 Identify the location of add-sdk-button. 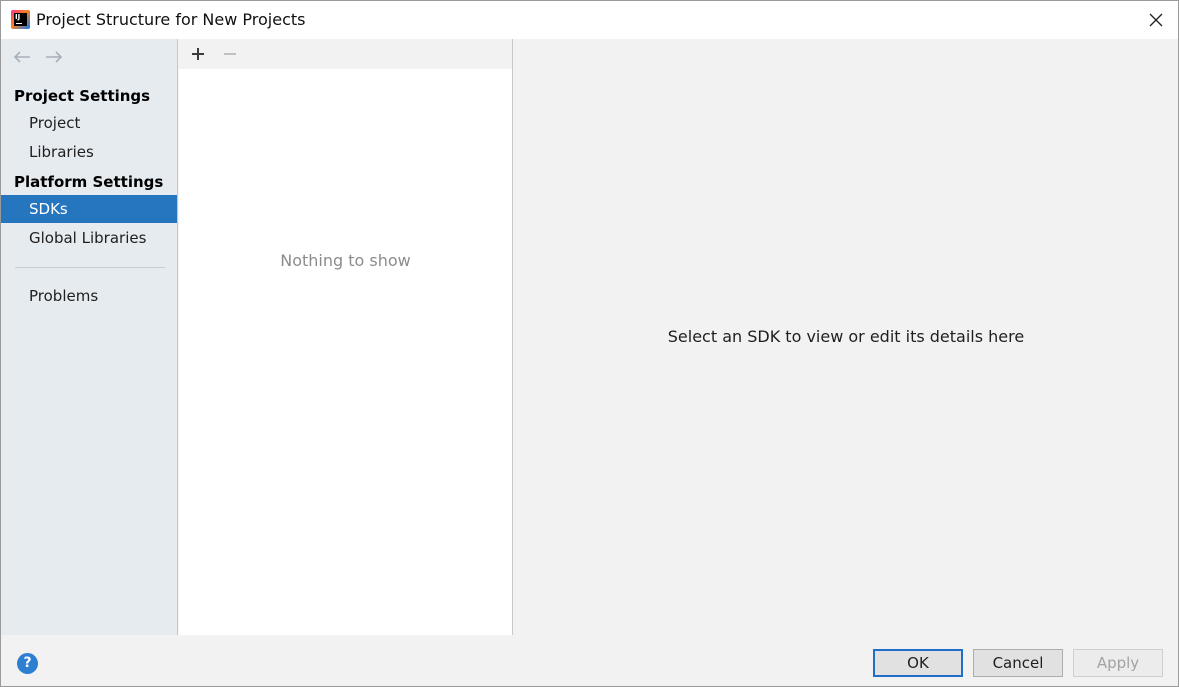
(198, 54).